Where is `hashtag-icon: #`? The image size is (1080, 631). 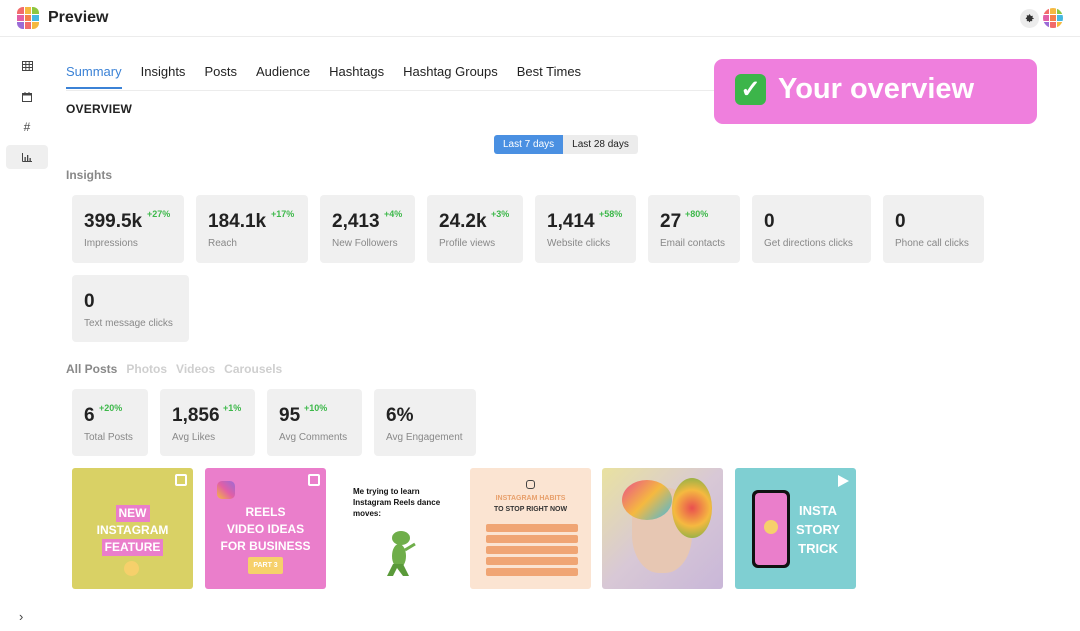
hashtag-icon: # is located at coordinates (27, 127).